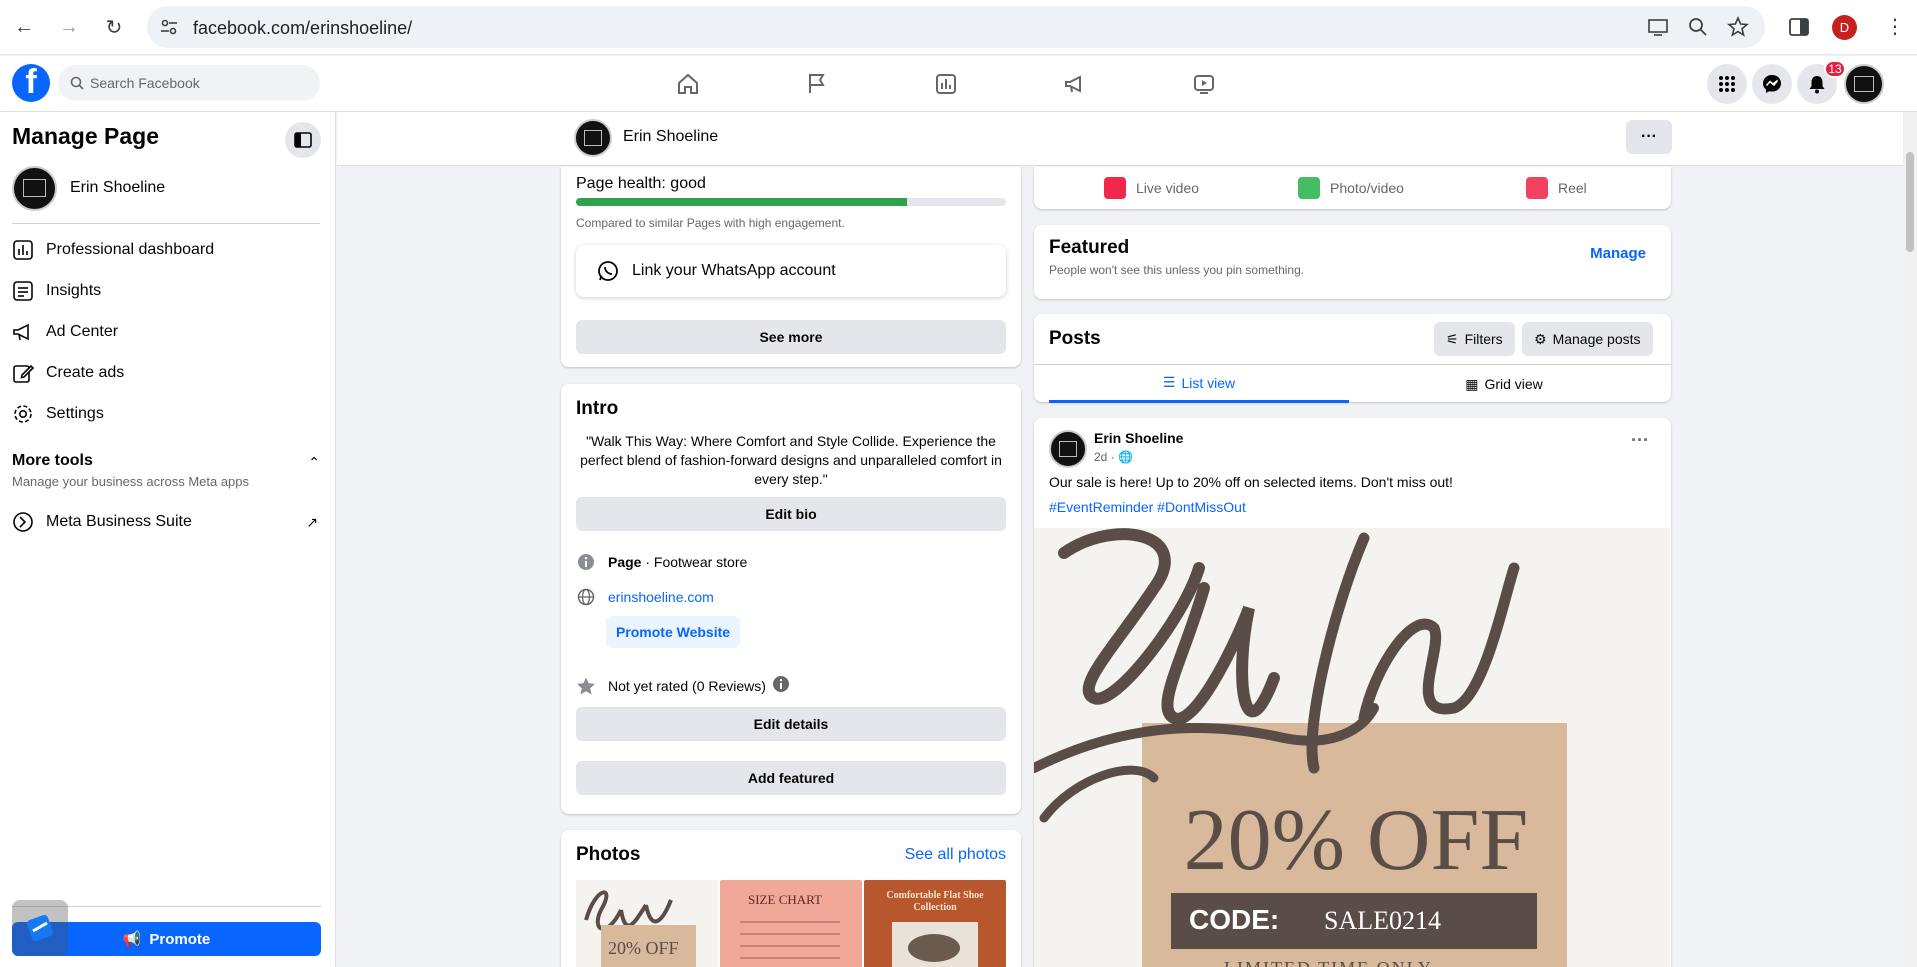 The height and width of the screenshot is (967, 1917). I want to click on post-hashtags: #EventReminder #DontMissOut, so click(1147, 507).